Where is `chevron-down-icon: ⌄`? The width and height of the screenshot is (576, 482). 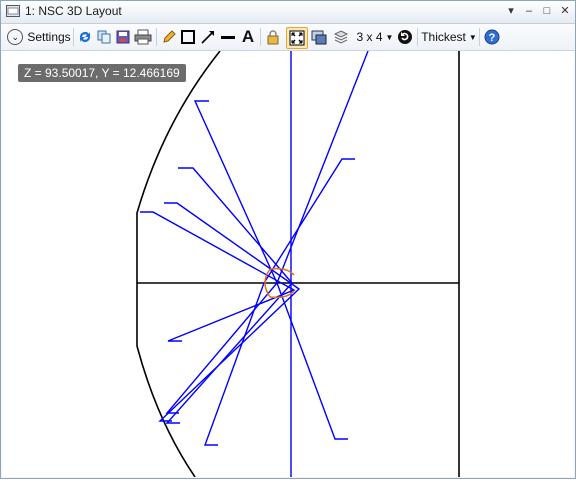 chevron-down-icon: ⌄ is located at coordinates (15, 37).